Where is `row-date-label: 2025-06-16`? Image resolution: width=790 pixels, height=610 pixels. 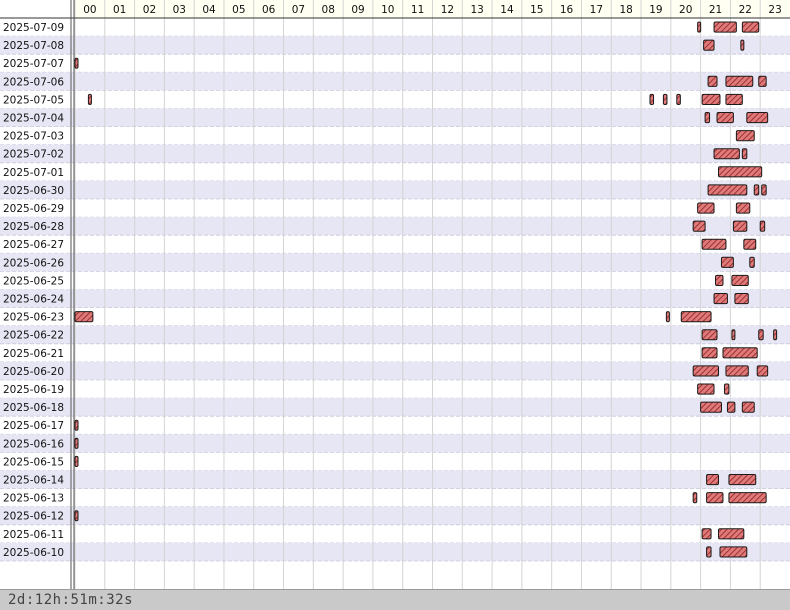
row-date-label: 2025-06-16 is located at coordinates (33, 444).